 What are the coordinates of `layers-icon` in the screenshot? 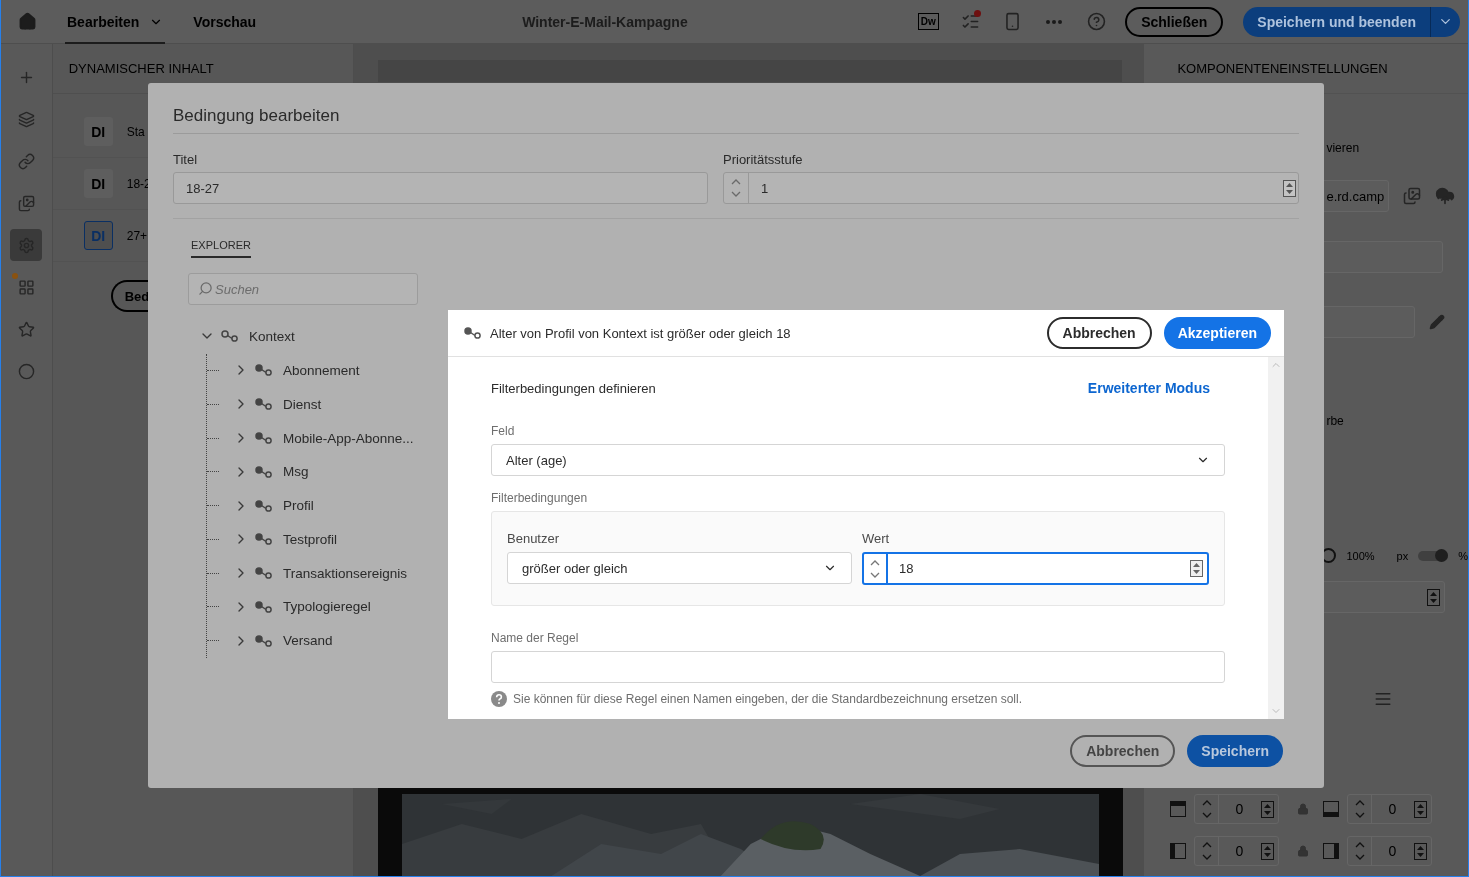 It's located at (26, 119).